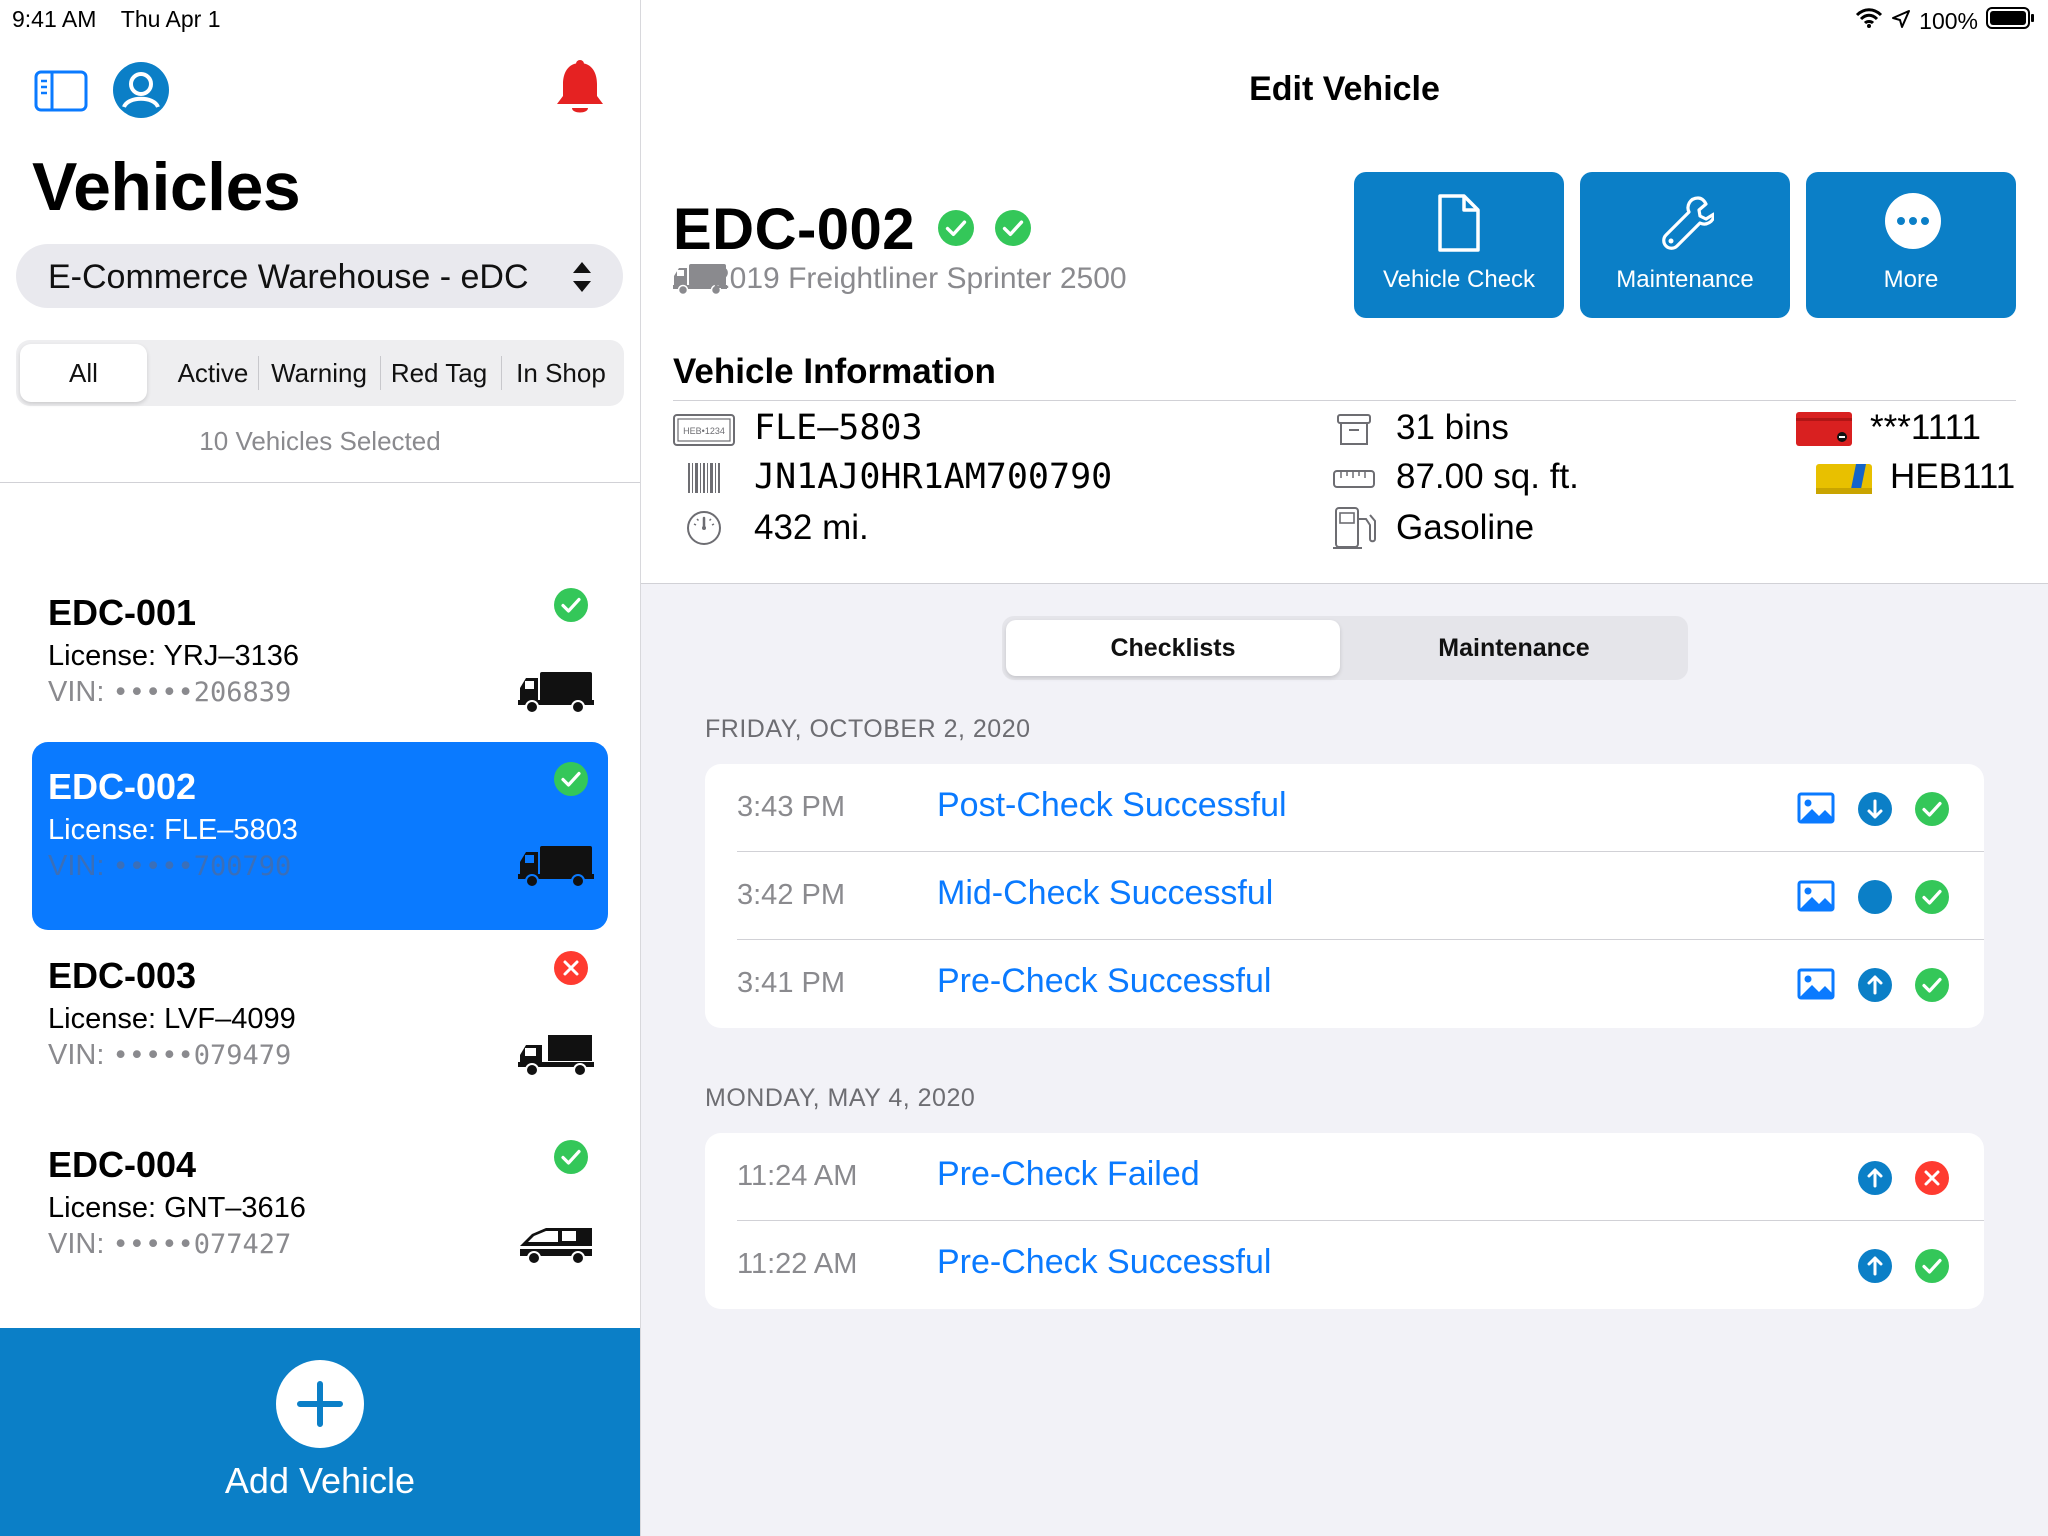 This screenshot has height=1536, width=2048. Describe the element at coordinates (1911, 245) in the screenshot. I see `more-button: More` at that location.